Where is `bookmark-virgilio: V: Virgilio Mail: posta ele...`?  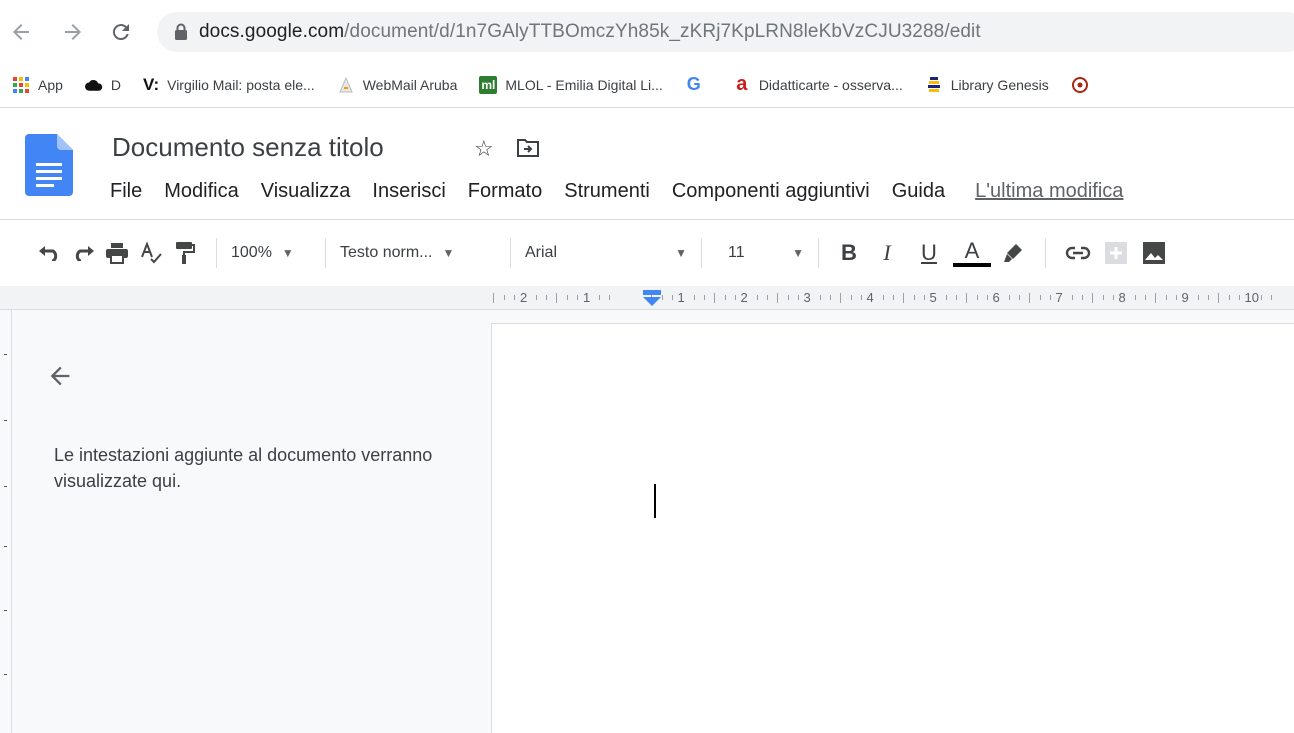 bookmark-virgilio: V: Virgilio Mail: posta ele... is located at coordinates (229, 84).